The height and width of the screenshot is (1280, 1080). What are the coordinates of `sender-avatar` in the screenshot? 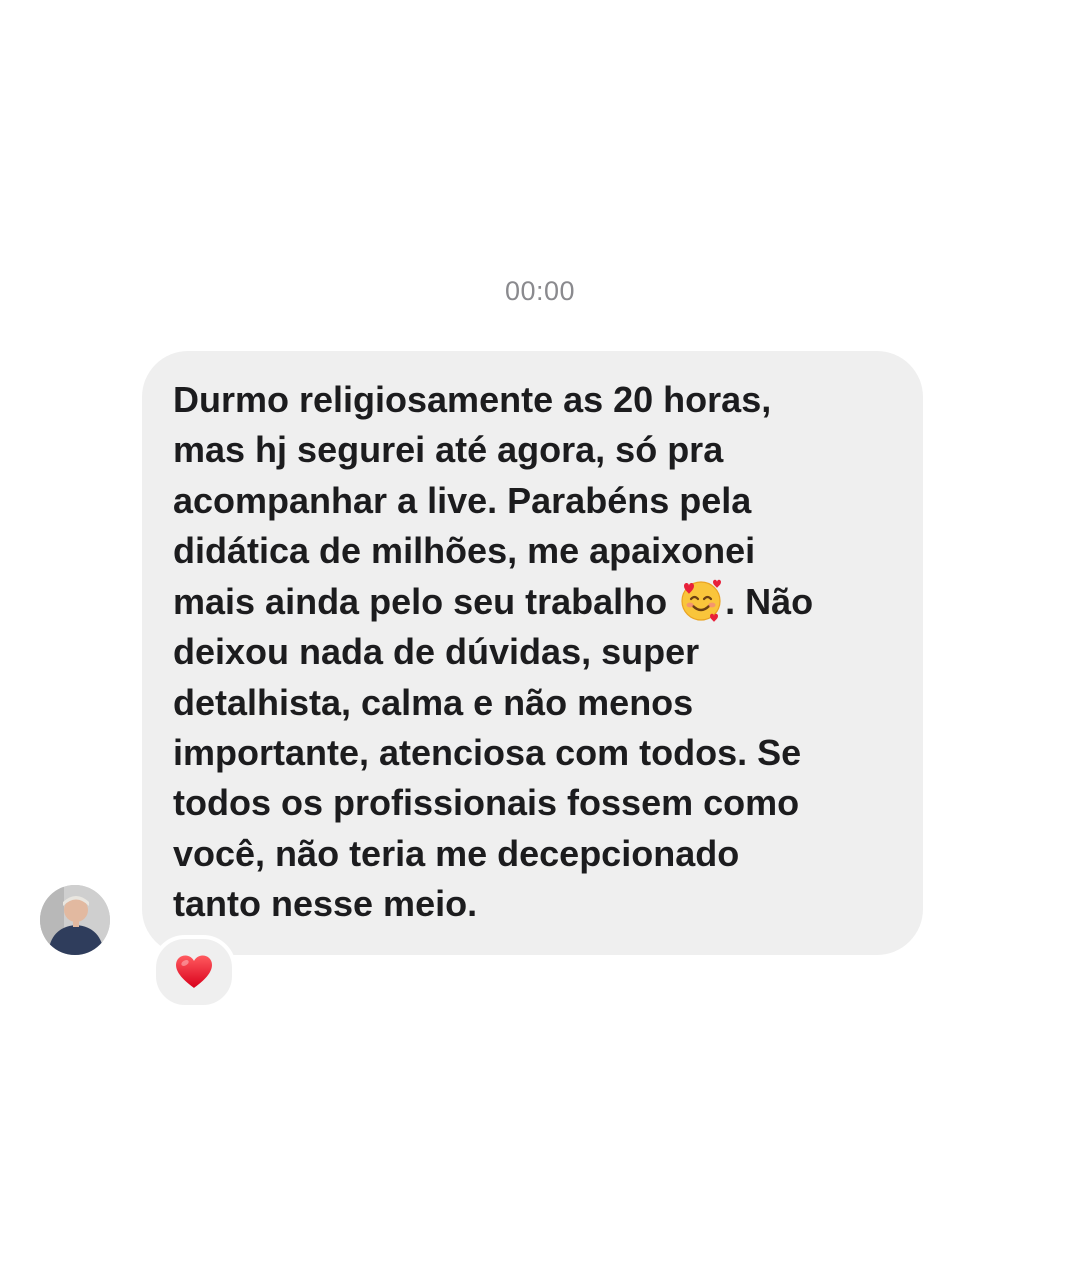 It's located at (75, 920).